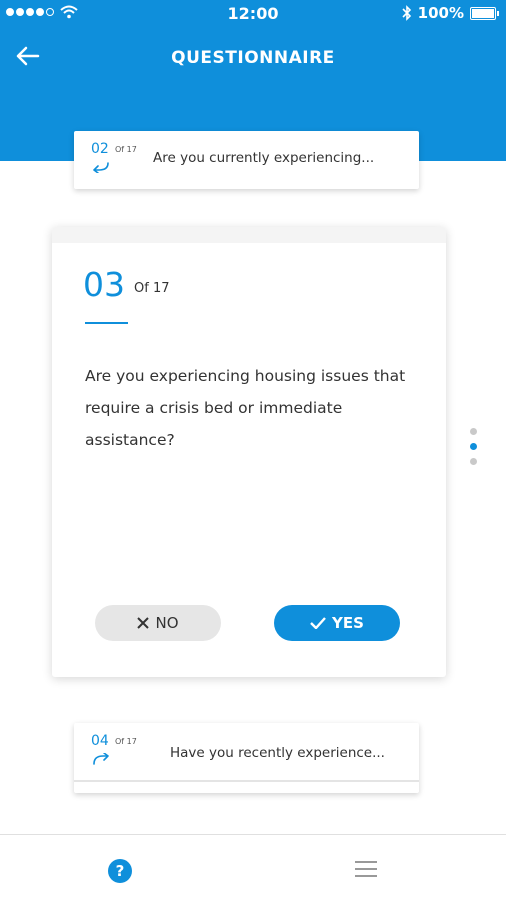  Describe the element at coordinates (126, 741) in the screenshot. I see `next-question-total: Of 17` at that location.